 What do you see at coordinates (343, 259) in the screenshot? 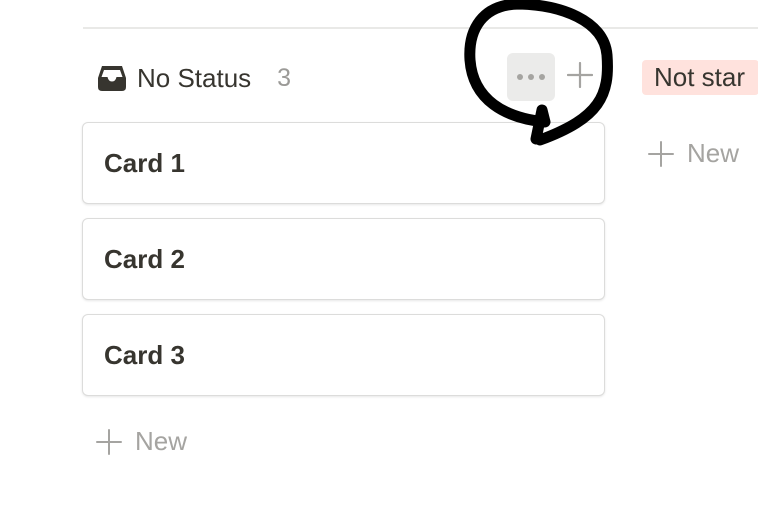
I see `board-card: Card 2` at bounding box center [343, 259].